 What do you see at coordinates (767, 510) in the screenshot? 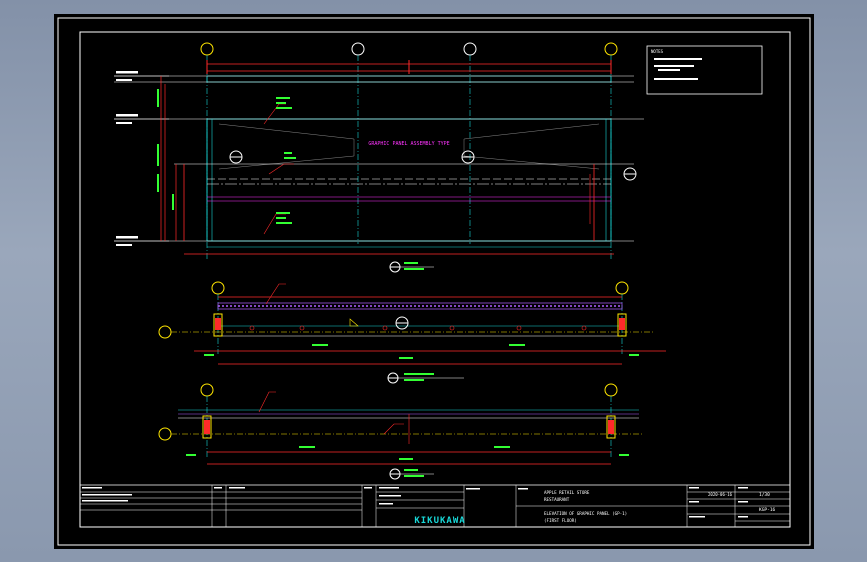
I see `drawing-number: KGP-16` at bounding box center [767, 510].